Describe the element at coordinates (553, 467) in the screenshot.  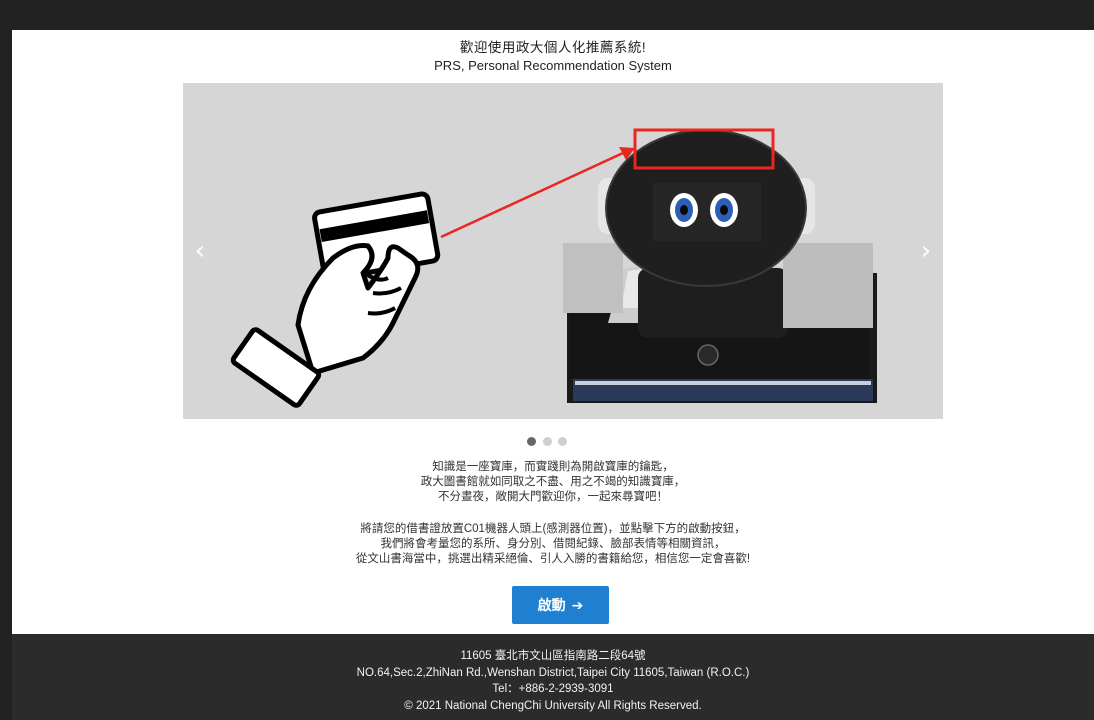
I see `intro-line: 知識是一座寶庫，而實踐則為開啟寶庫的鑰匙，` at that location.